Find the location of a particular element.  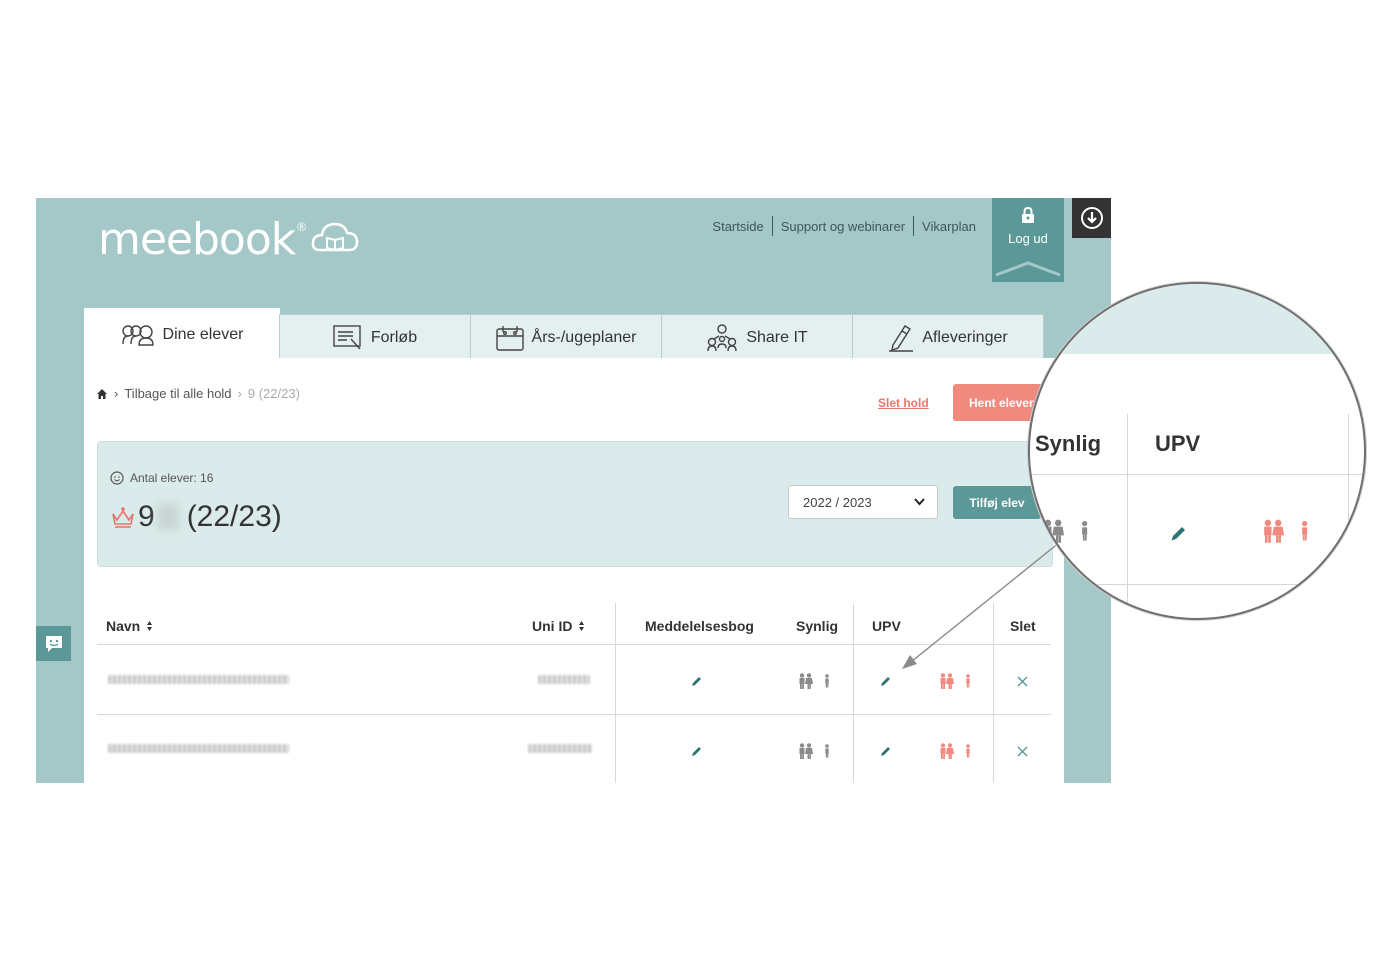

class-title-prefix: 9 is located at coordinates (146, 516).